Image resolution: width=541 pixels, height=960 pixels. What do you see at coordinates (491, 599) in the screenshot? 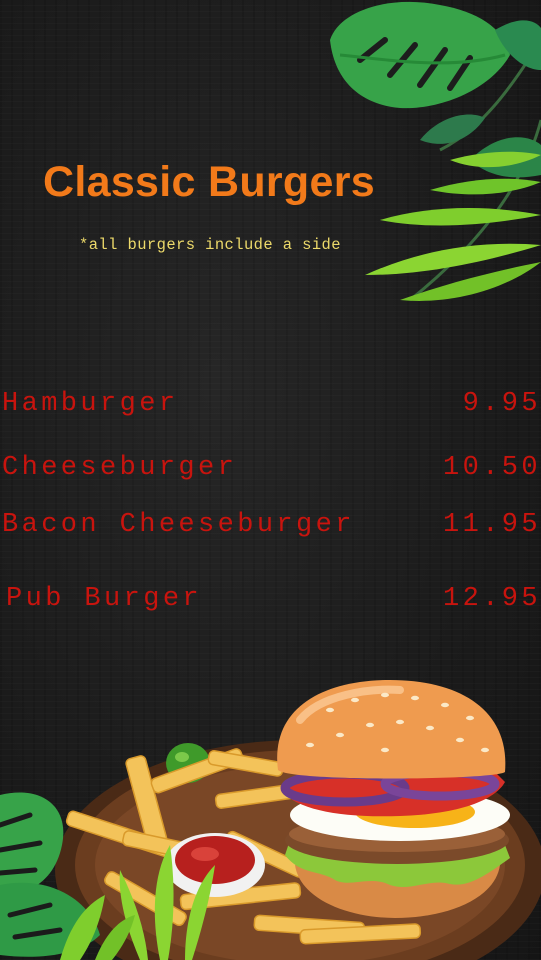
I see `item-price: 12.95` at bounding box center [491, 599].